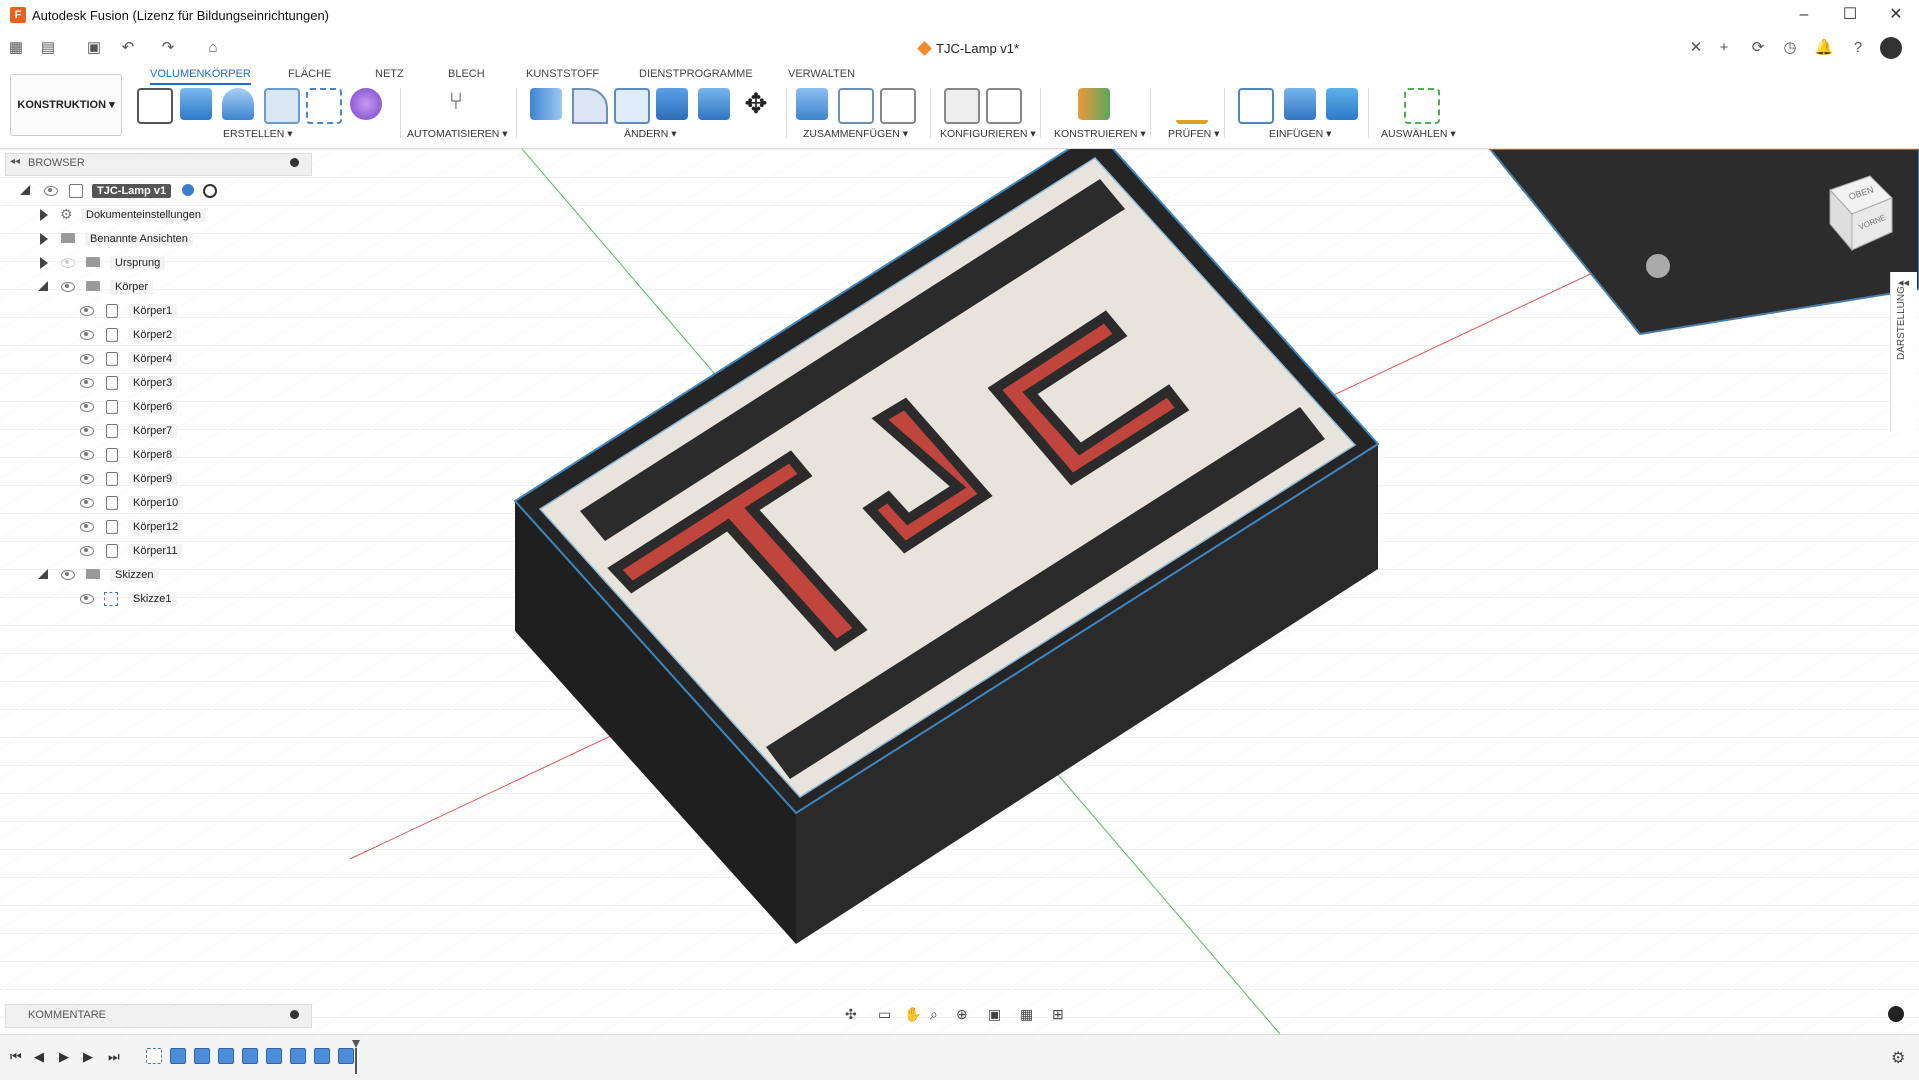  Describe the element at coordinates (309, 74) in the screenshot. I see `tab-flaeche: FLÄCHE` at that location.